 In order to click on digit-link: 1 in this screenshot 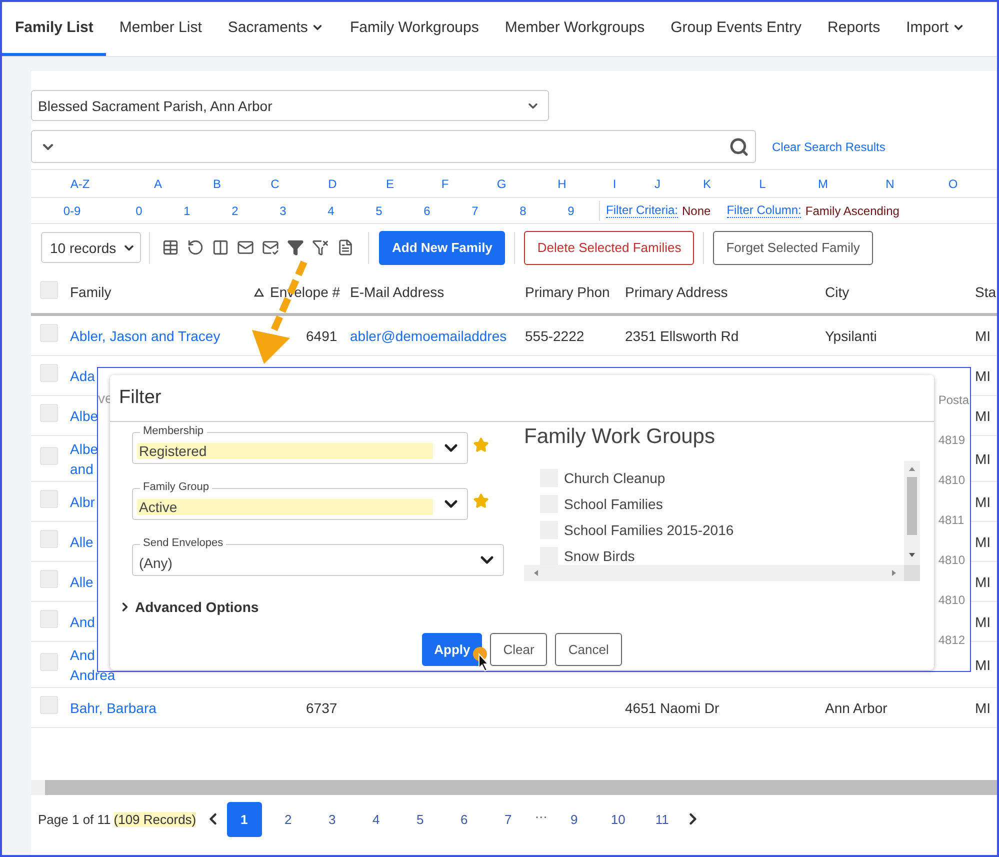, I will do `click(187, 211)`.